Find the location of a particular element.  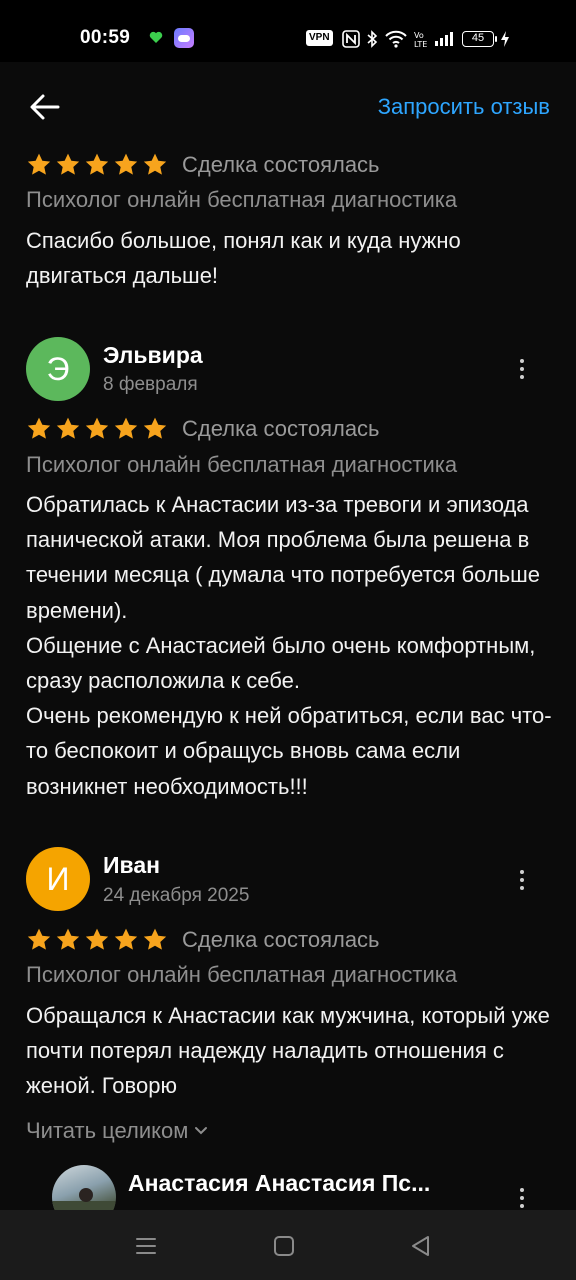

home-icon is located at coordinates (284, 1246).